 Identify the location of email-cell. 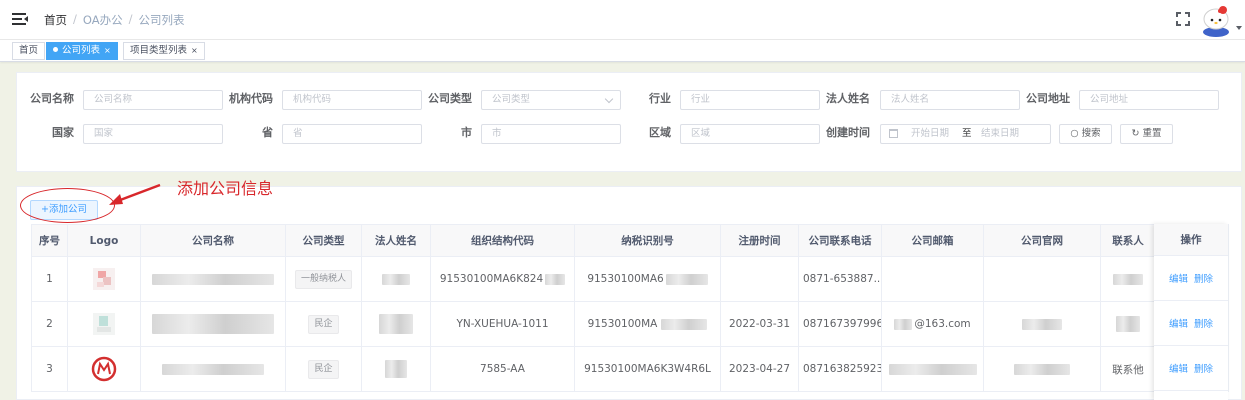
(932, 279).